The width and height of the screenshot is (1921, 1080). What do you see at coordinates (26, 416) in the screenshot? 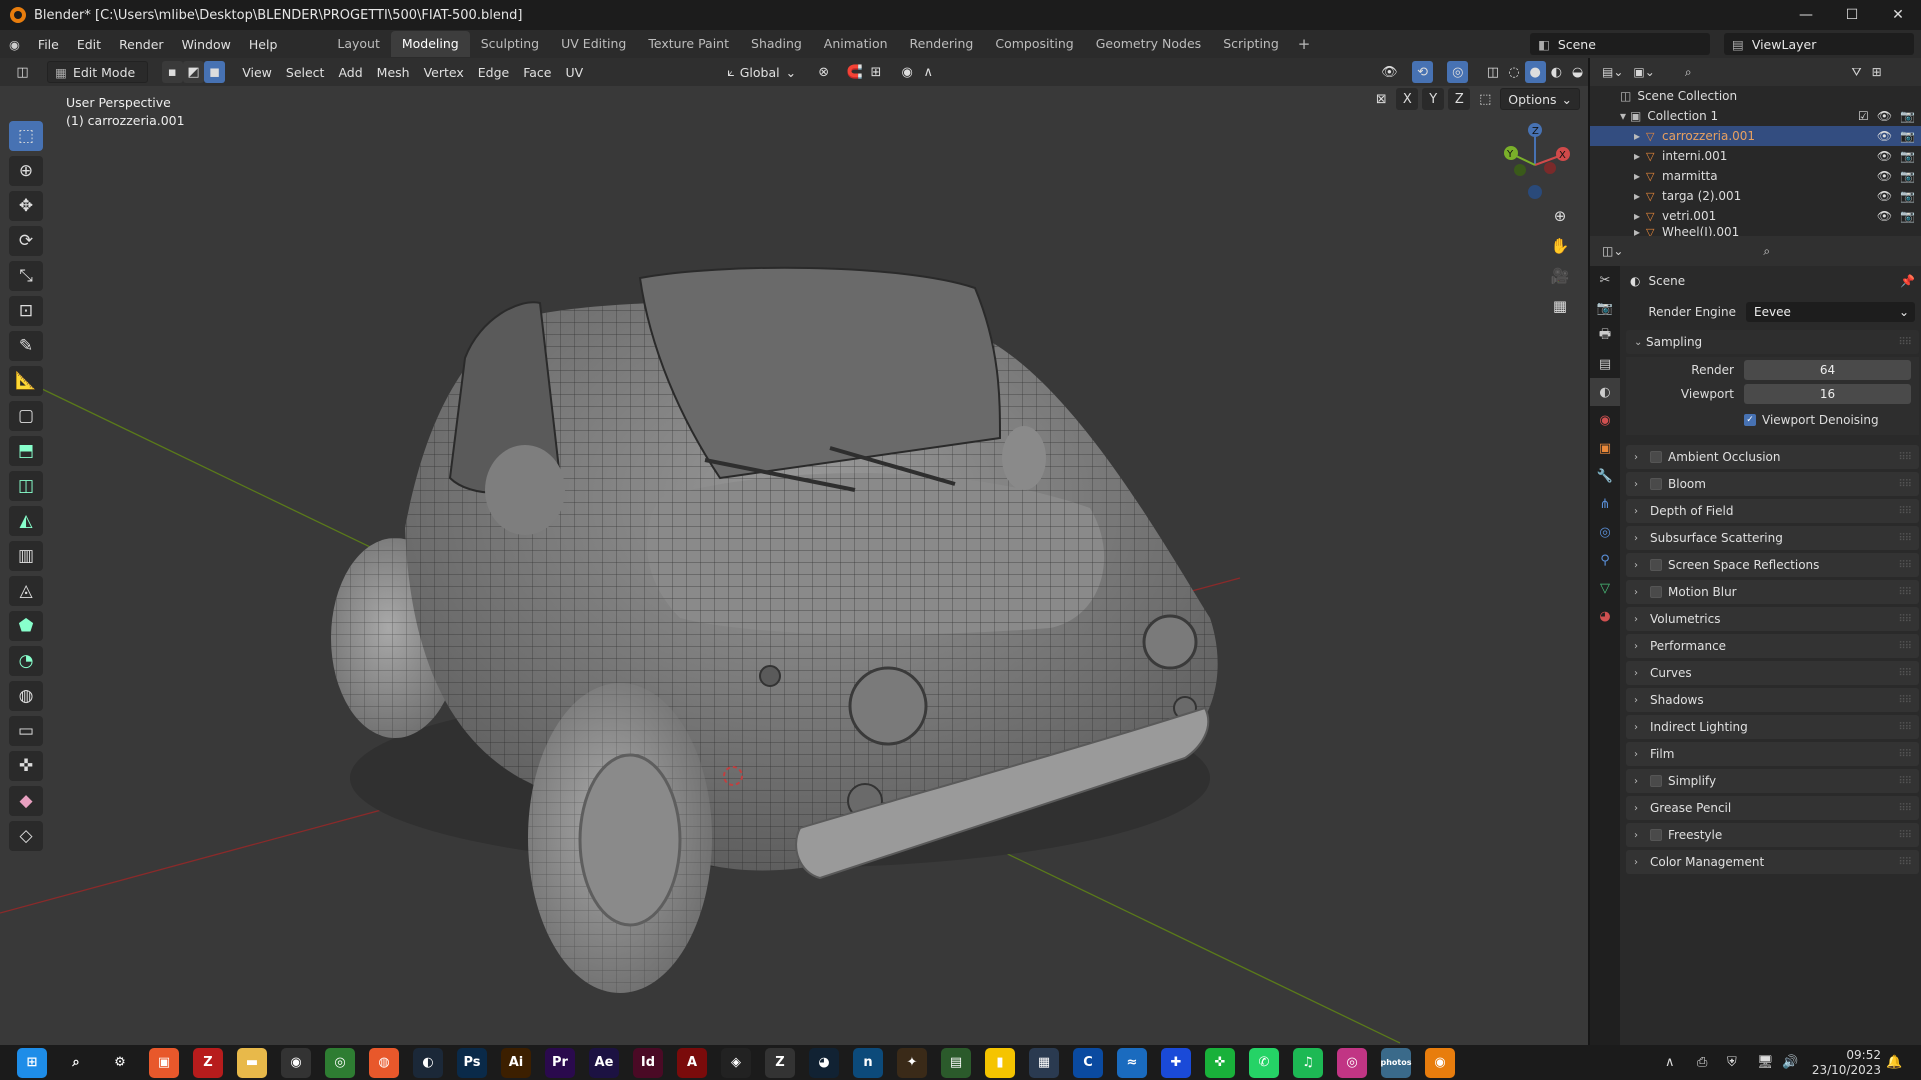
I see `add-cube-icon: ▢` at bounding box center [26, 416].